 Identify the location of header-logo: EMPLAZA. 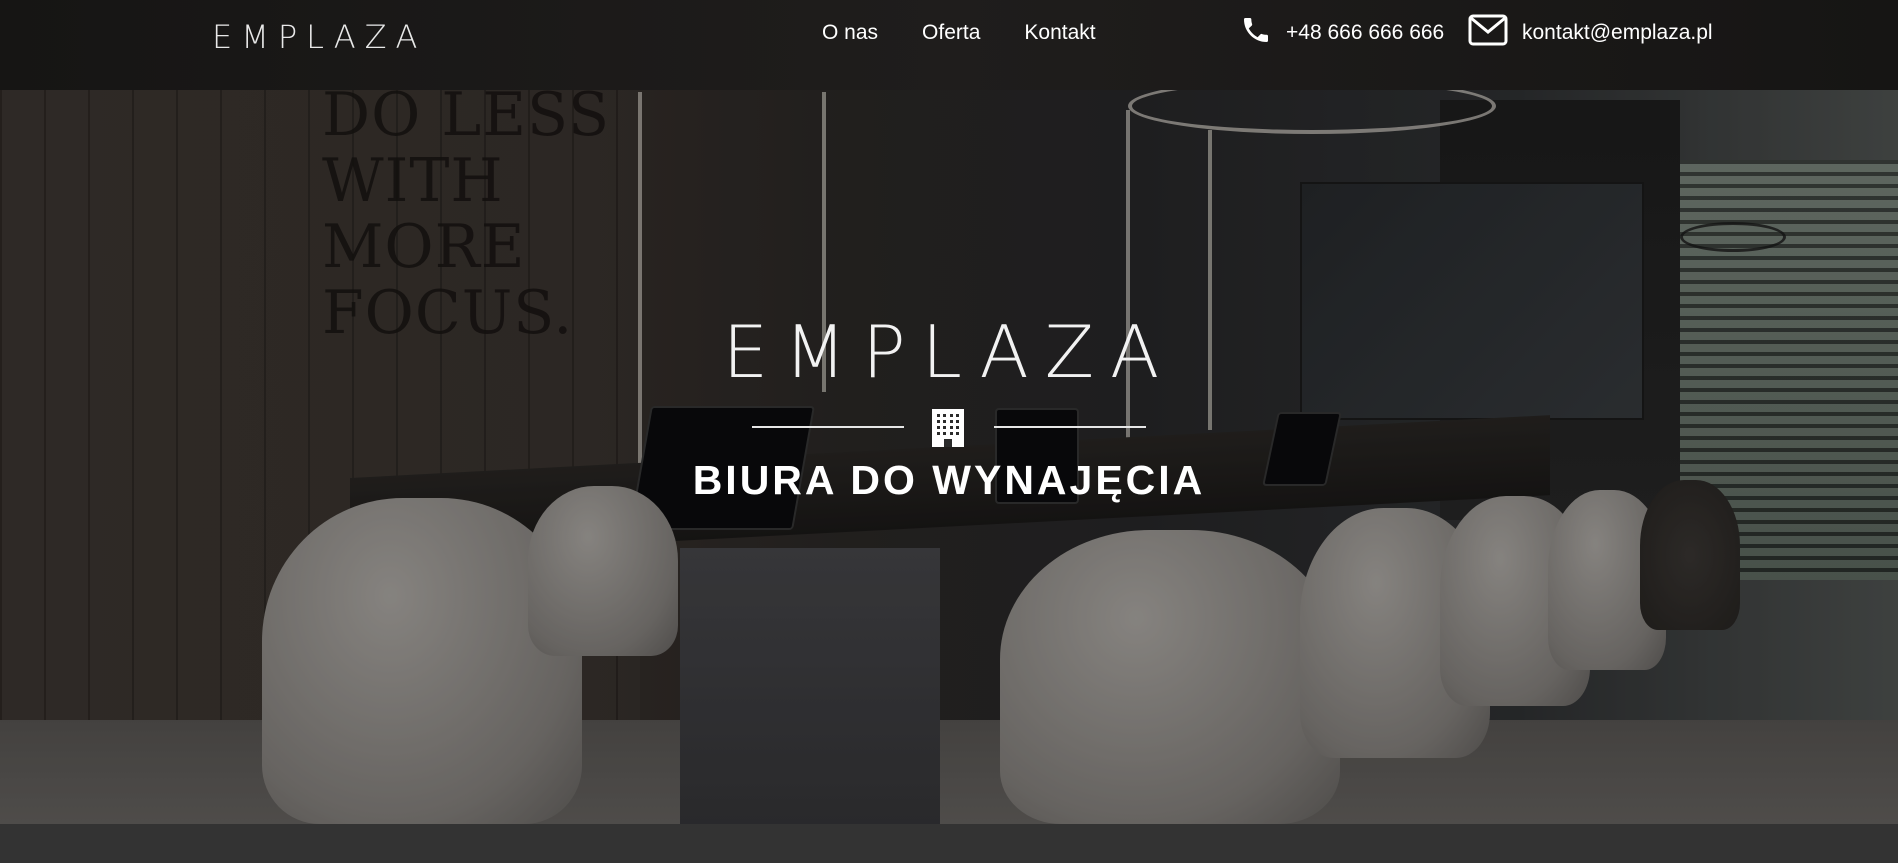
(319, 37).